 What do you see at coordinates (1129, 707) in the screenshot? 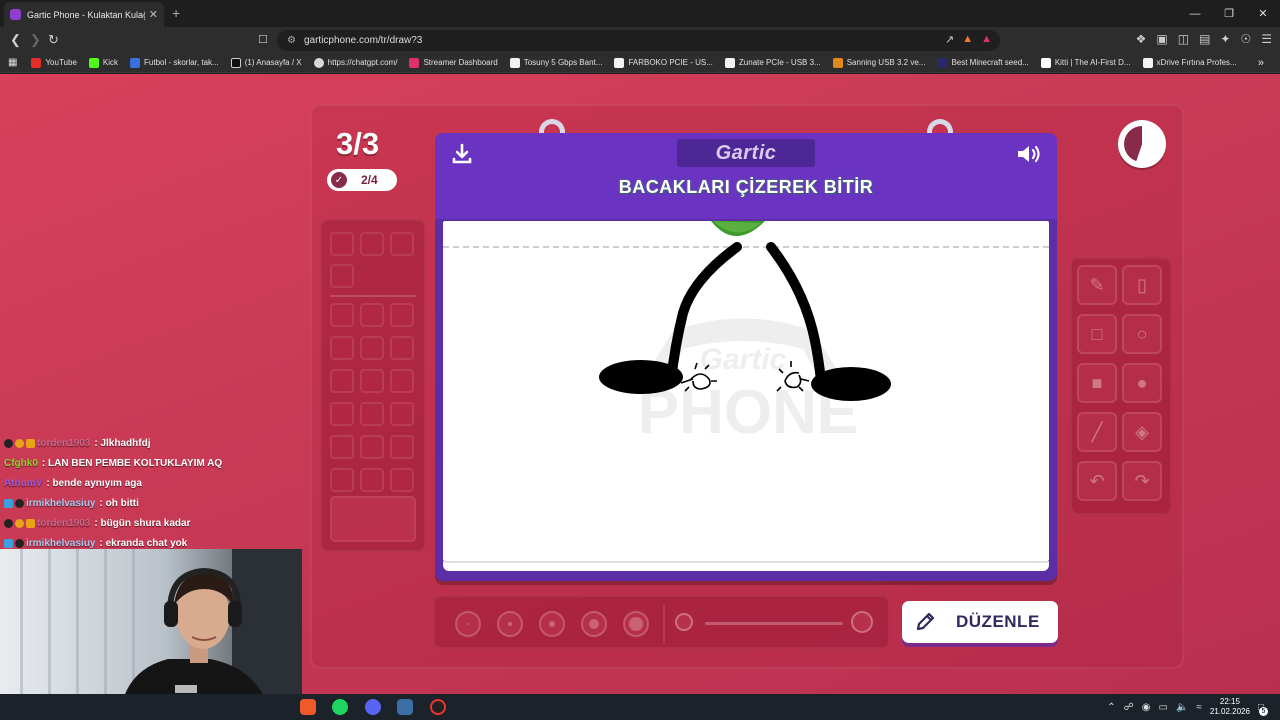
I see `network-icon: ☍` at bounding box center [1129, 707].